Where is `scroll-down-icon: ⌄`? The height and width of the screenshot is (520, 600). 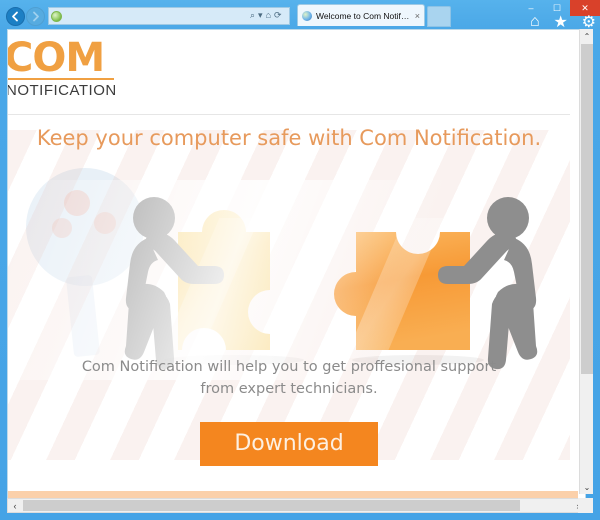
scroll-down-icon: ⌄ is located at coordinates (587, 487).